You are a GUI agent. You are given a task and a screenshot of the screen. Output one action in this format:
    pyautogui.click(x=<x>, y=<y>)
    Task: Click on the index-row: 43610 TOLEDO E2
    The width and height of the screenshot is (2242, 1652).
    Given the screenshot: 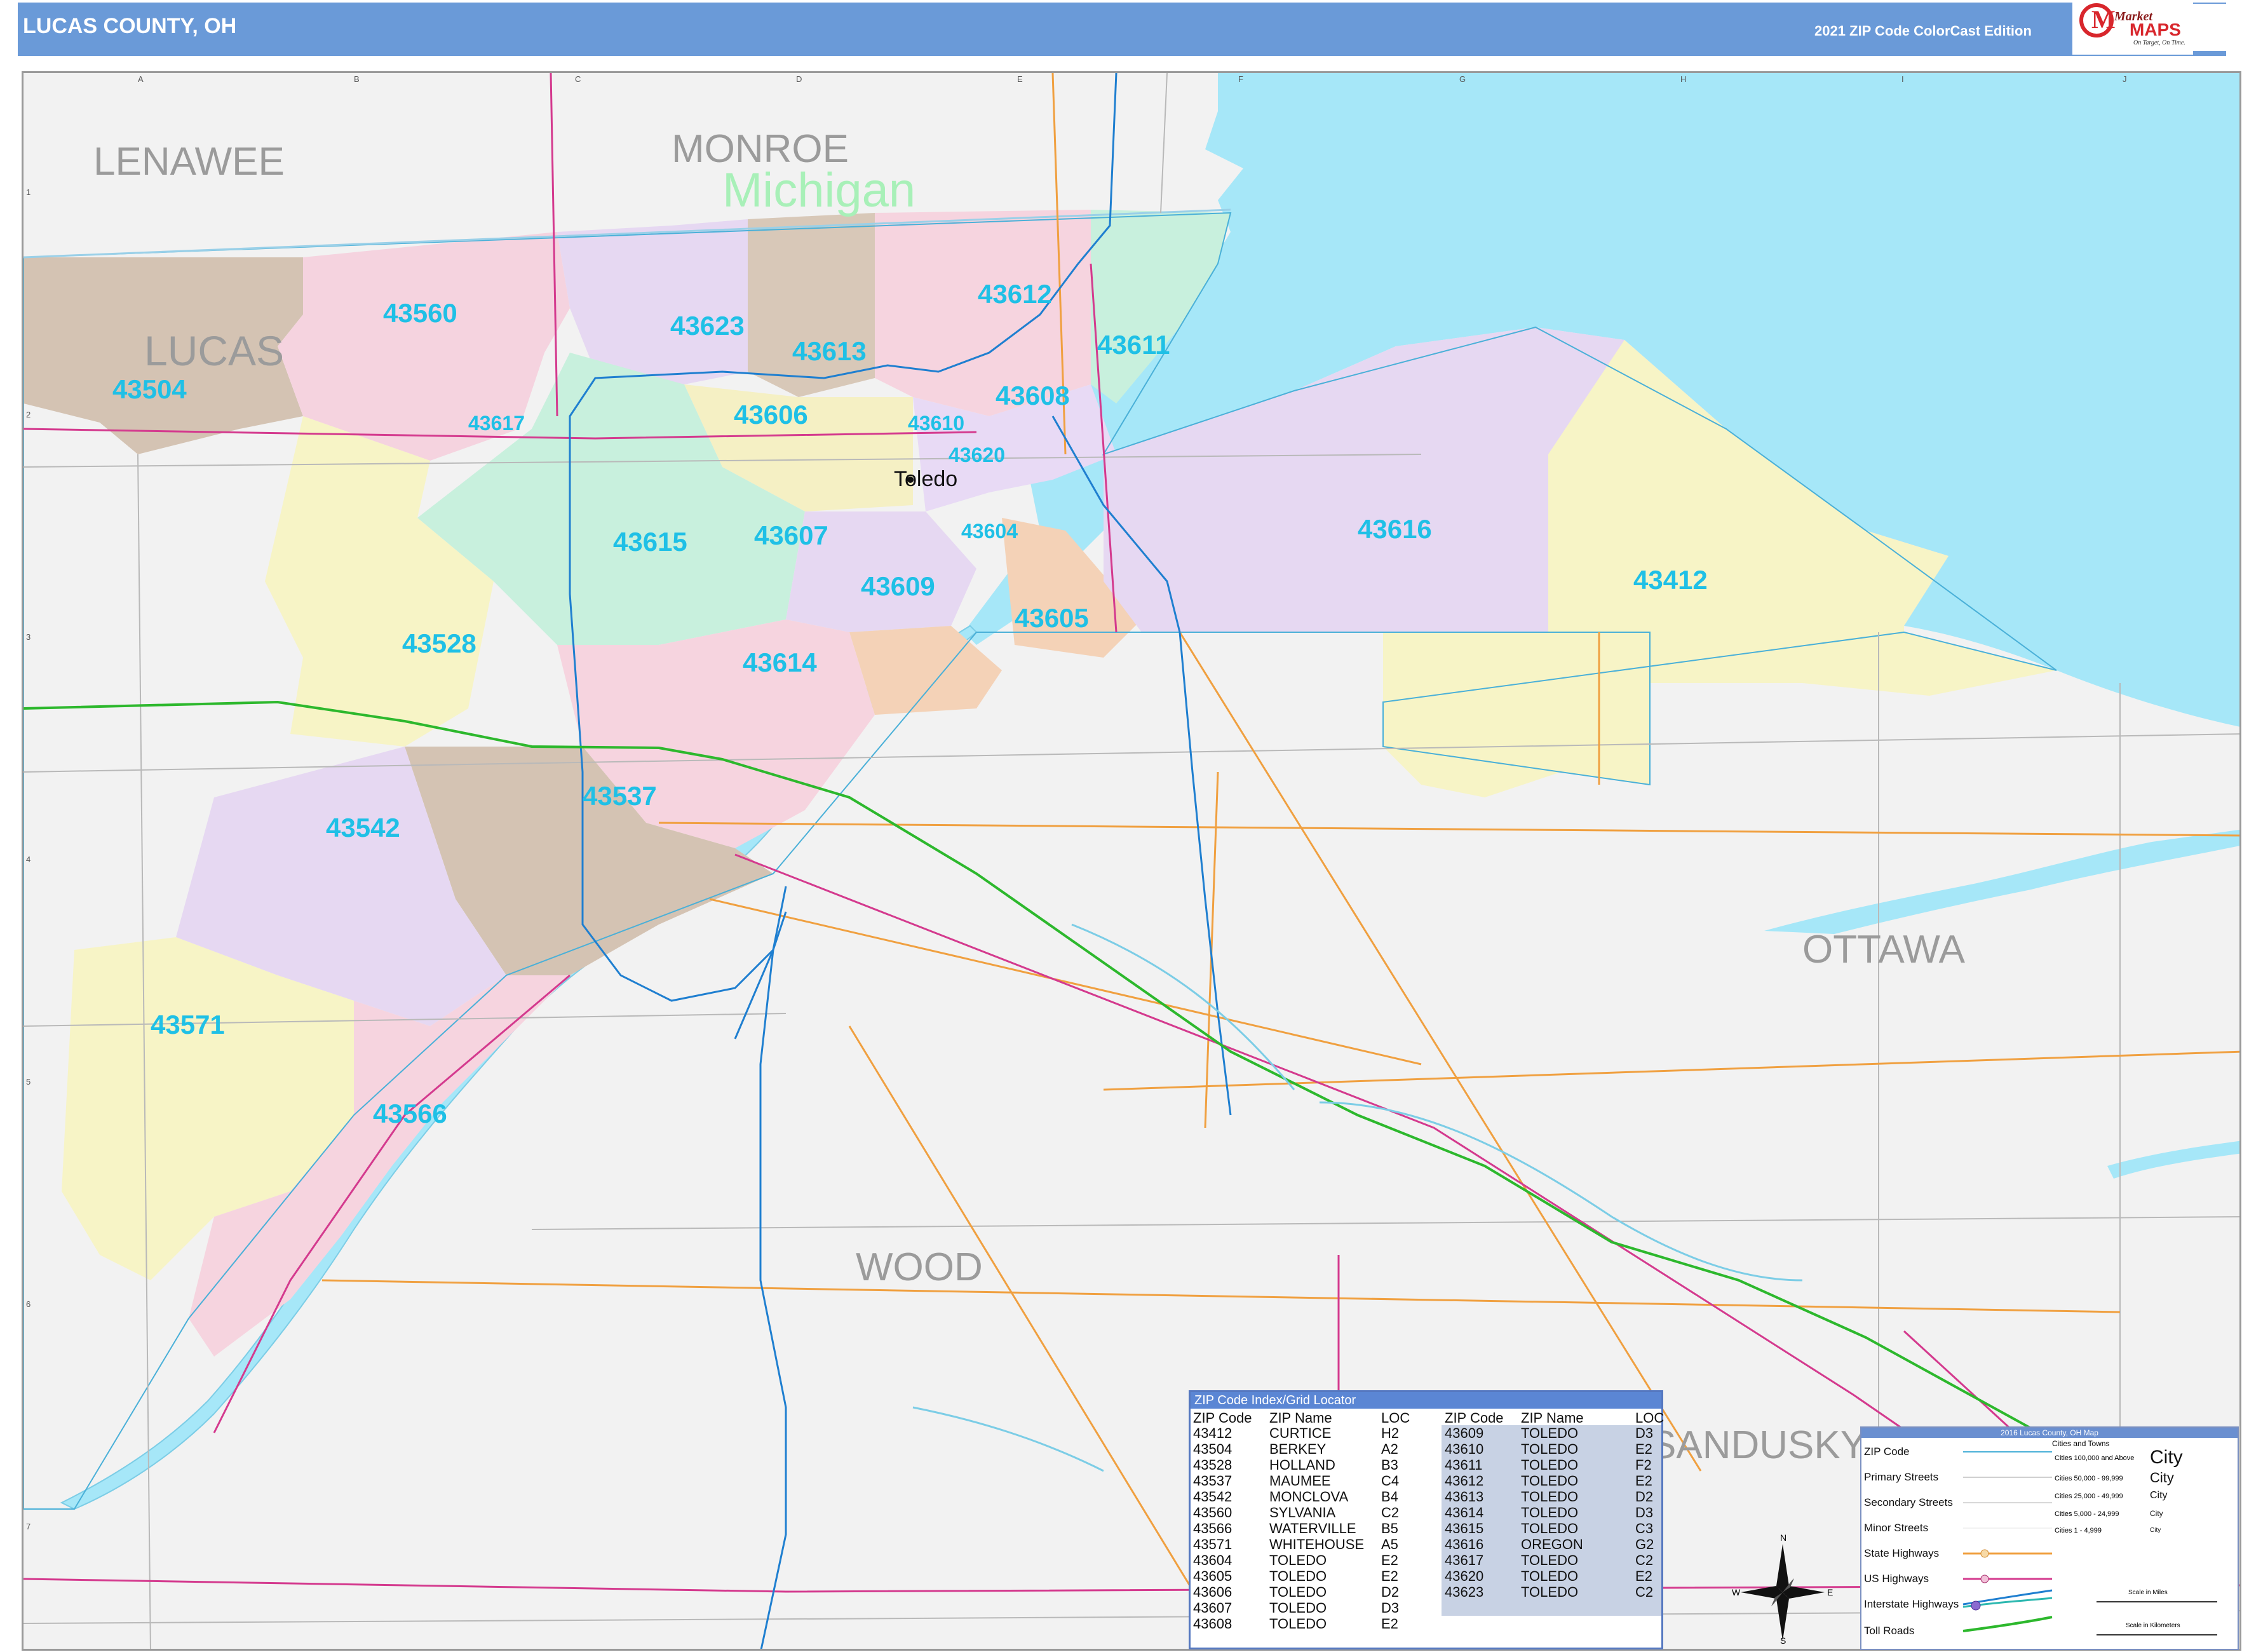 What is the action you would take?
    pyautogui.click(x=1426, y=1449)
    